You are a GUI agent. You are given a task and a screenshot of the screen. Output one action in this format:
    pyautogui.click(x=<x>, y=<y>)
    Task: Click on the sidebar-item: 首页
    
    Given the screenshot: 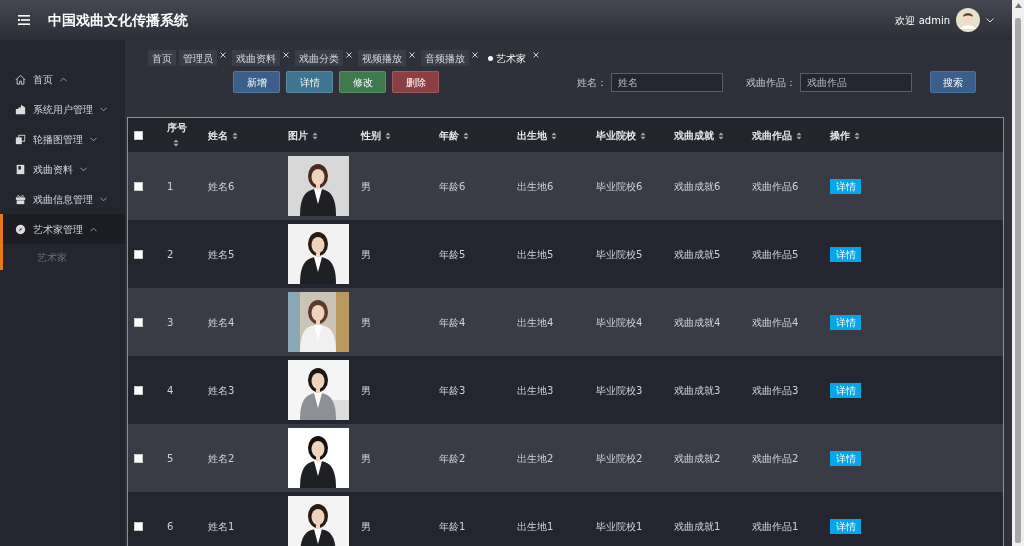 What is the action you would take?
    pyautogui.click(x=62, y=79)
    